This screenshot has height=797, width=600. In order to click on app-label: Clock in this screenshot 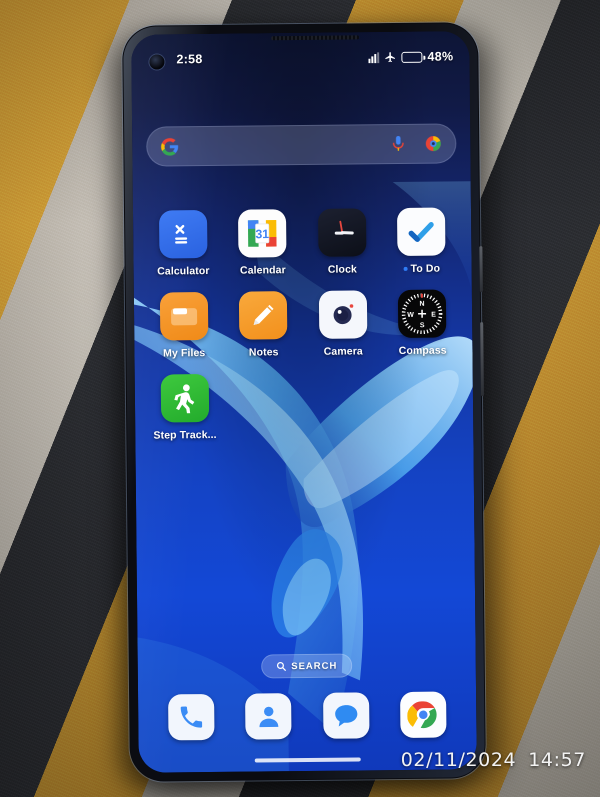, I will do `click(342, 269)`.